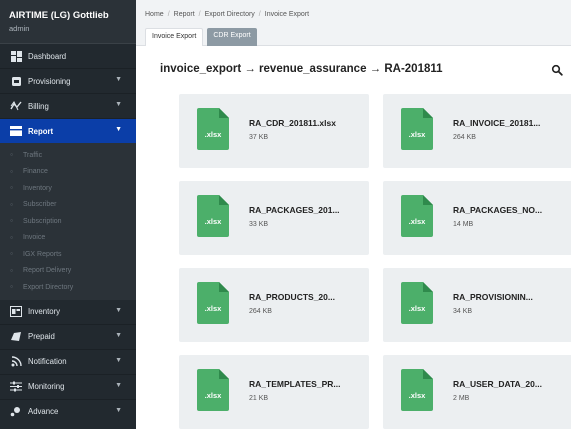 The width and height of the screenshot is (571, 429). Describe the element at coordinates (68, 337) in the screenshot. I see `sidebar-item-prepaid: Prepaid ▼` at that location.